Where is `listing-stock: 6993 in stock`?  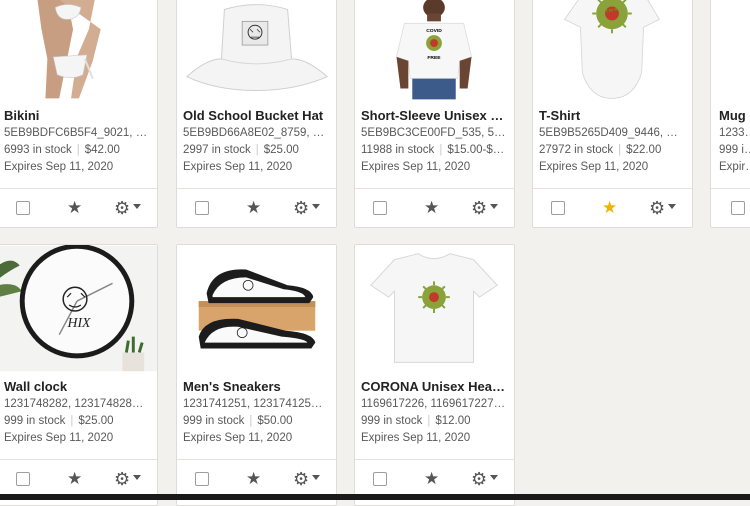 listing-stock: 6993 in stock is located at coordinates (38, 150).